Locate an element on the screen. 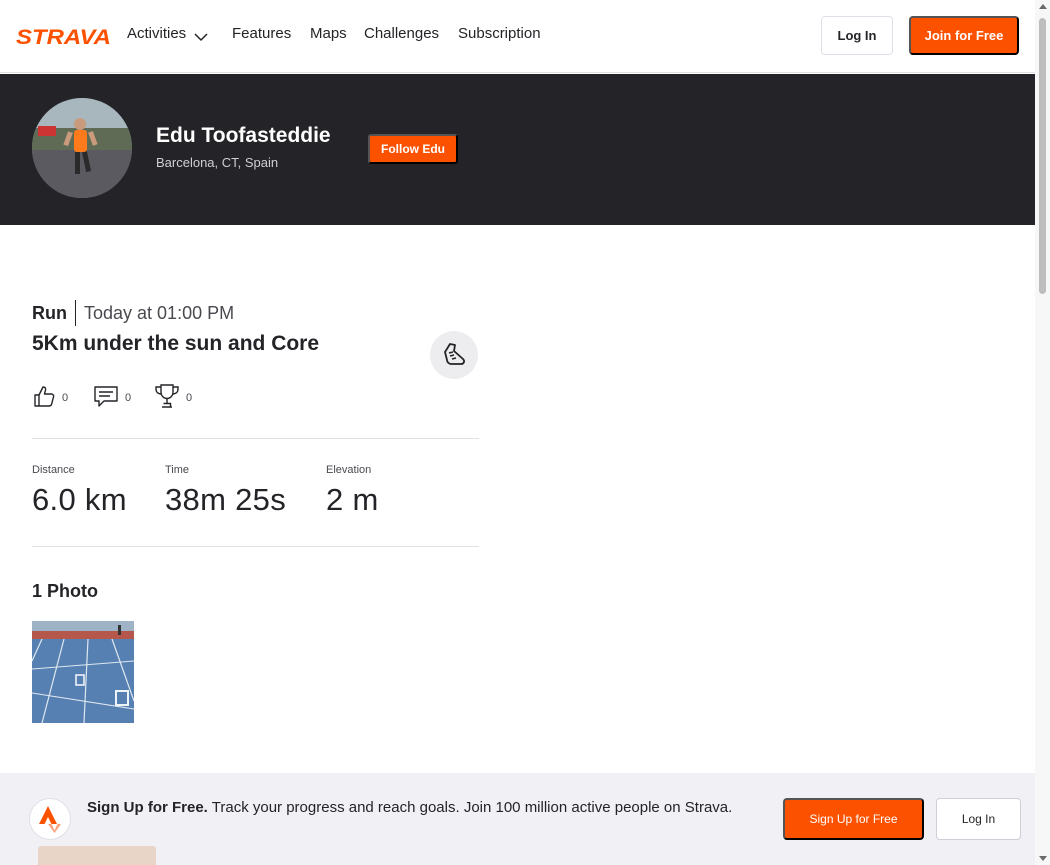 This screenshot has width=1050, height=865. stat-elevation: Elevation 2 m is located at coordinates (352, 491).